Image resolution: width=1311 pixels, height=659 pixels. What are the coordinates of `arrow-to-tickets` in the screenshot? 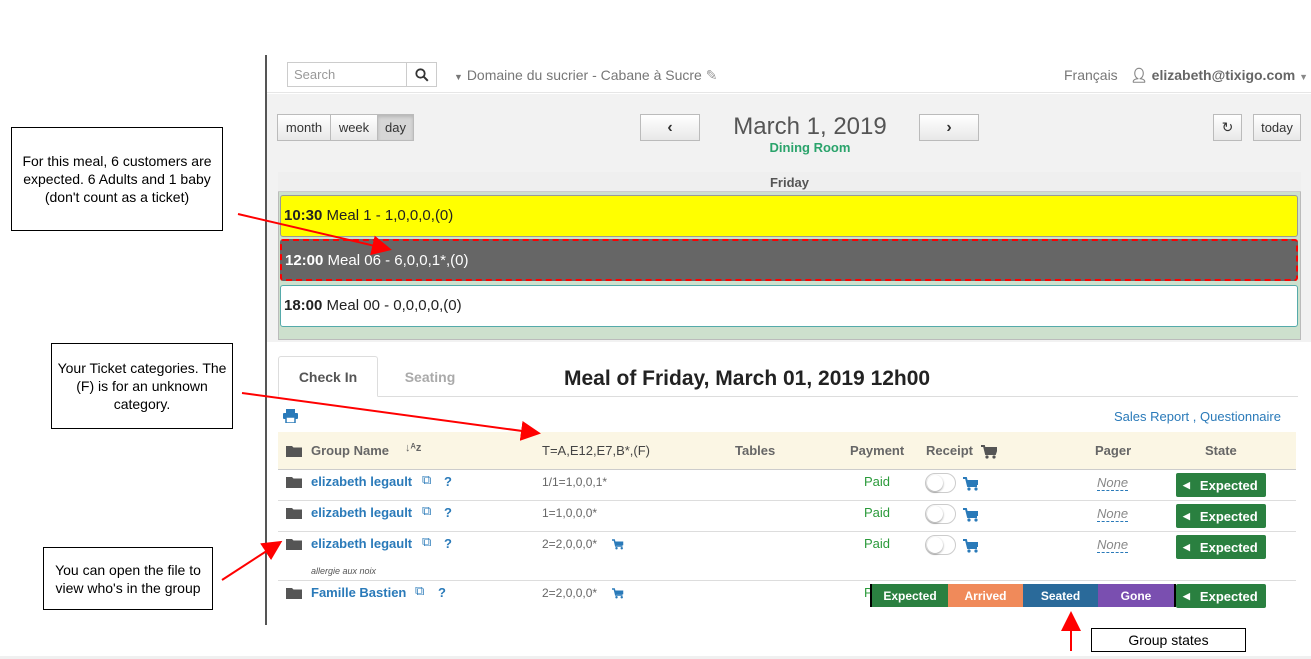 It's located at (391, 416).